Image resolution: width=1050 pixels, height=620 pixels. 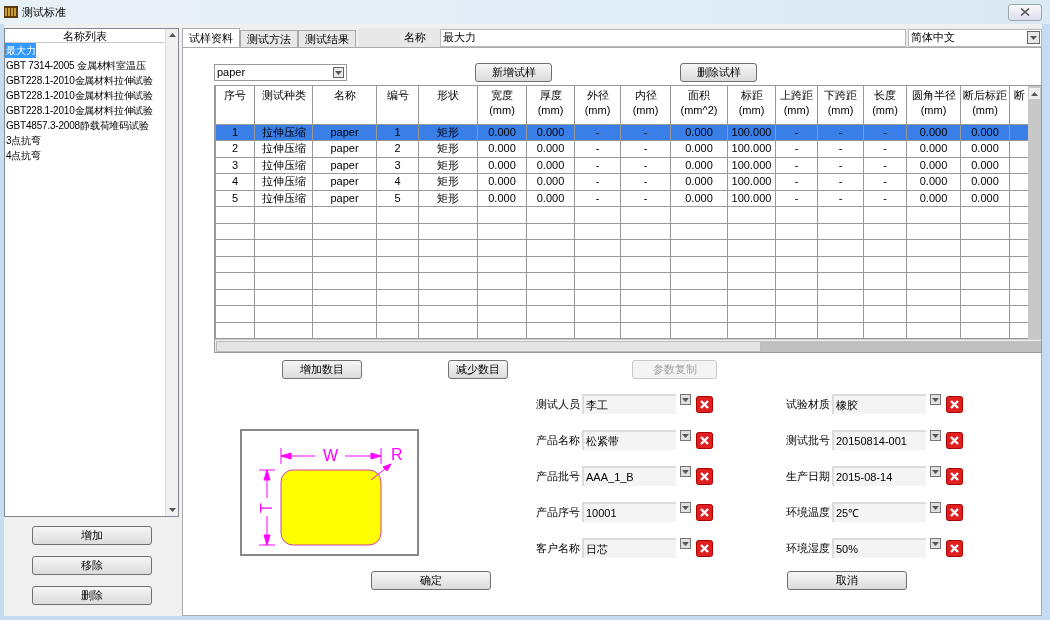 I want to click on column-header: 上跨距 (mm), so click(x=796, y=105).